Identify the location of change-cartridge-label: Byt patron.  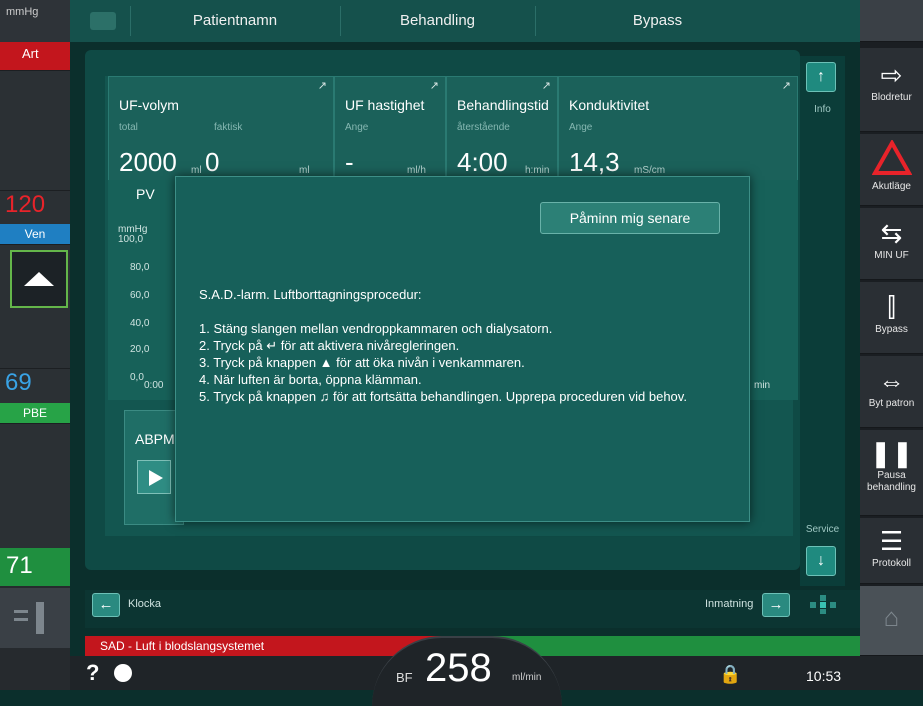
(891, 403).